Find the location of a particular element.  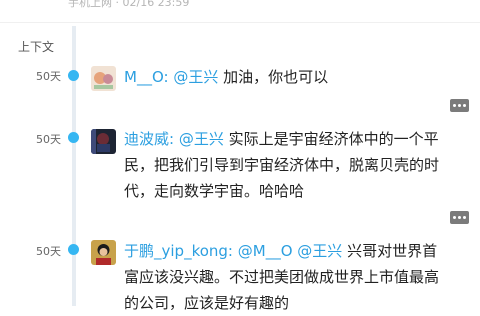

divider is located at coordinates (240, 22).